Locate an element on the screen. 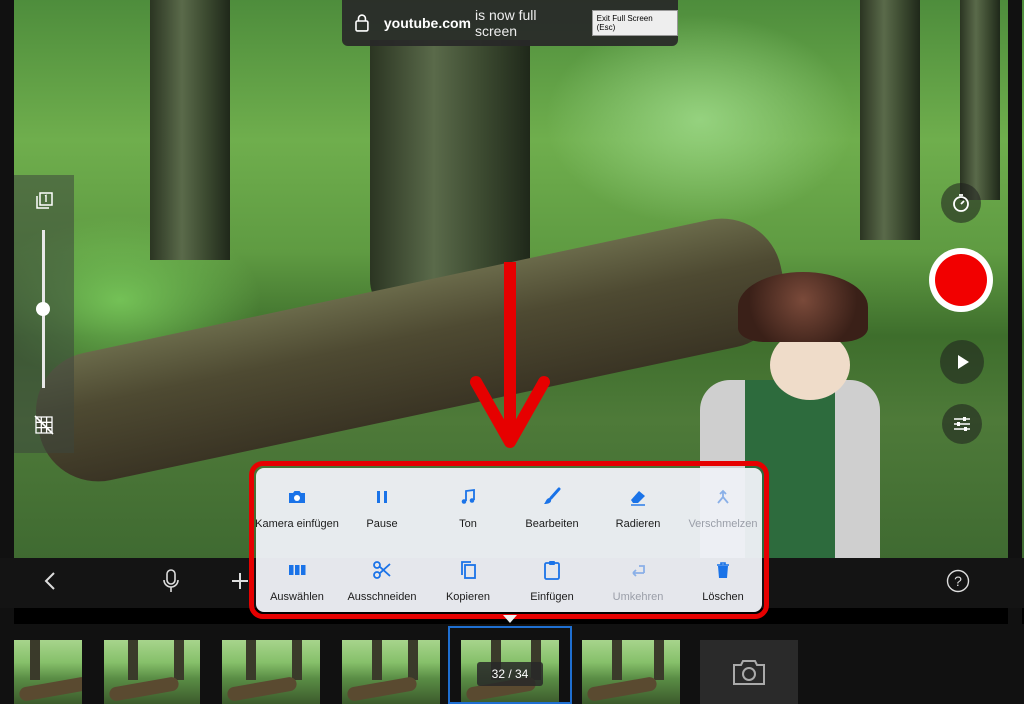 This screenshot has width=1024, height=704. record-button is located at coordinates (961, 280).